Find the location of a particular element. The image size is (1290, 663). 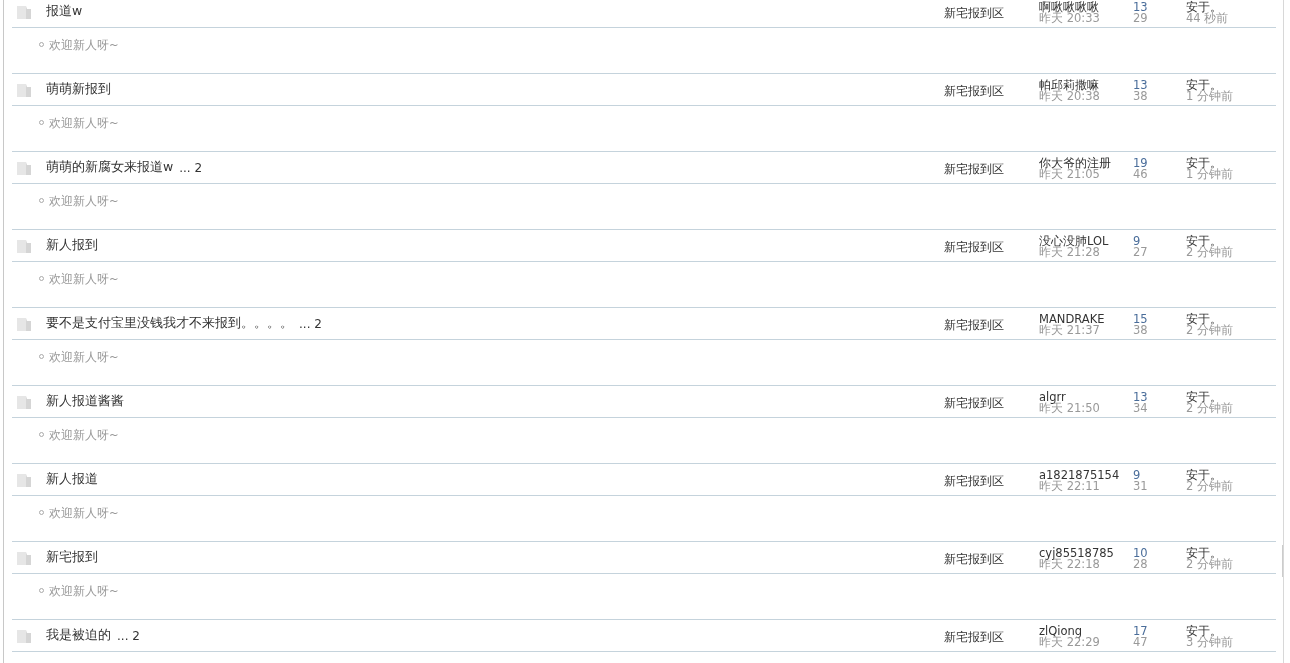

author-name: algrr is located at coordinates (1086, 397).